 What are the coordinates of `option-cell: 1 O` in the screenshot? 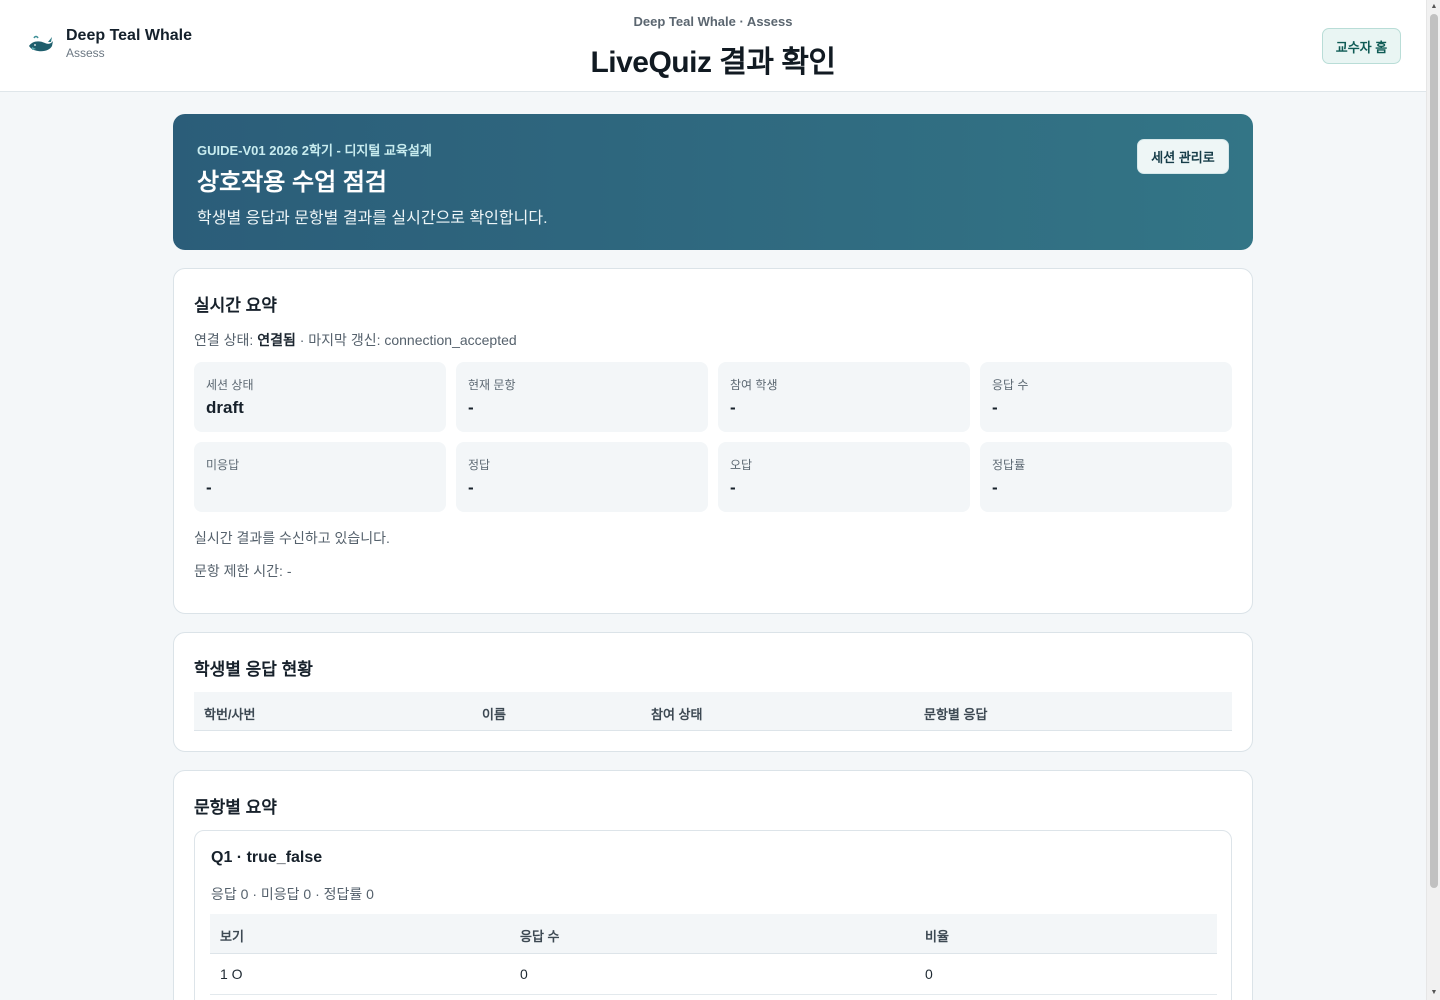 It's located at (231, 974).